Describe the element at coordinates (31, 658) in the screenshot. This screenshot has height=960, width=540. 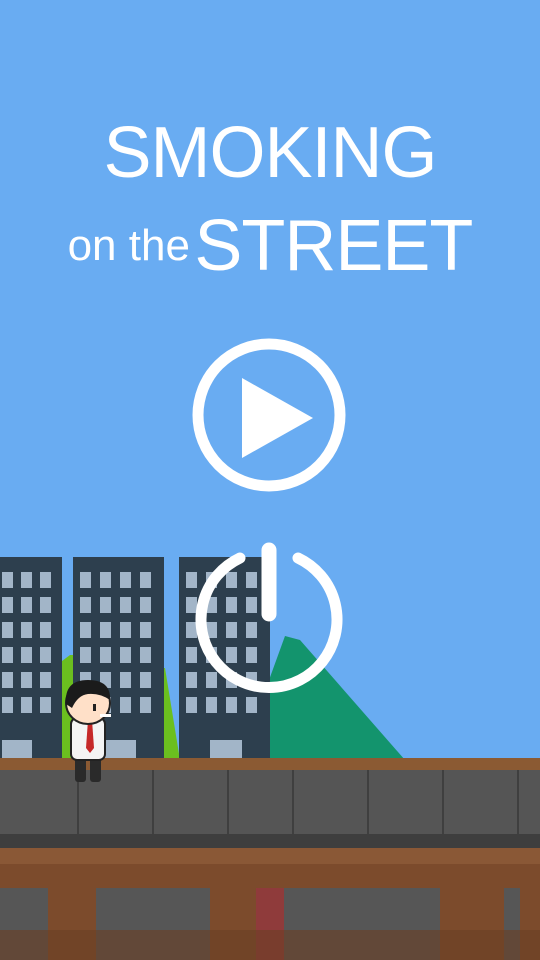
I see `building-left` at that location.